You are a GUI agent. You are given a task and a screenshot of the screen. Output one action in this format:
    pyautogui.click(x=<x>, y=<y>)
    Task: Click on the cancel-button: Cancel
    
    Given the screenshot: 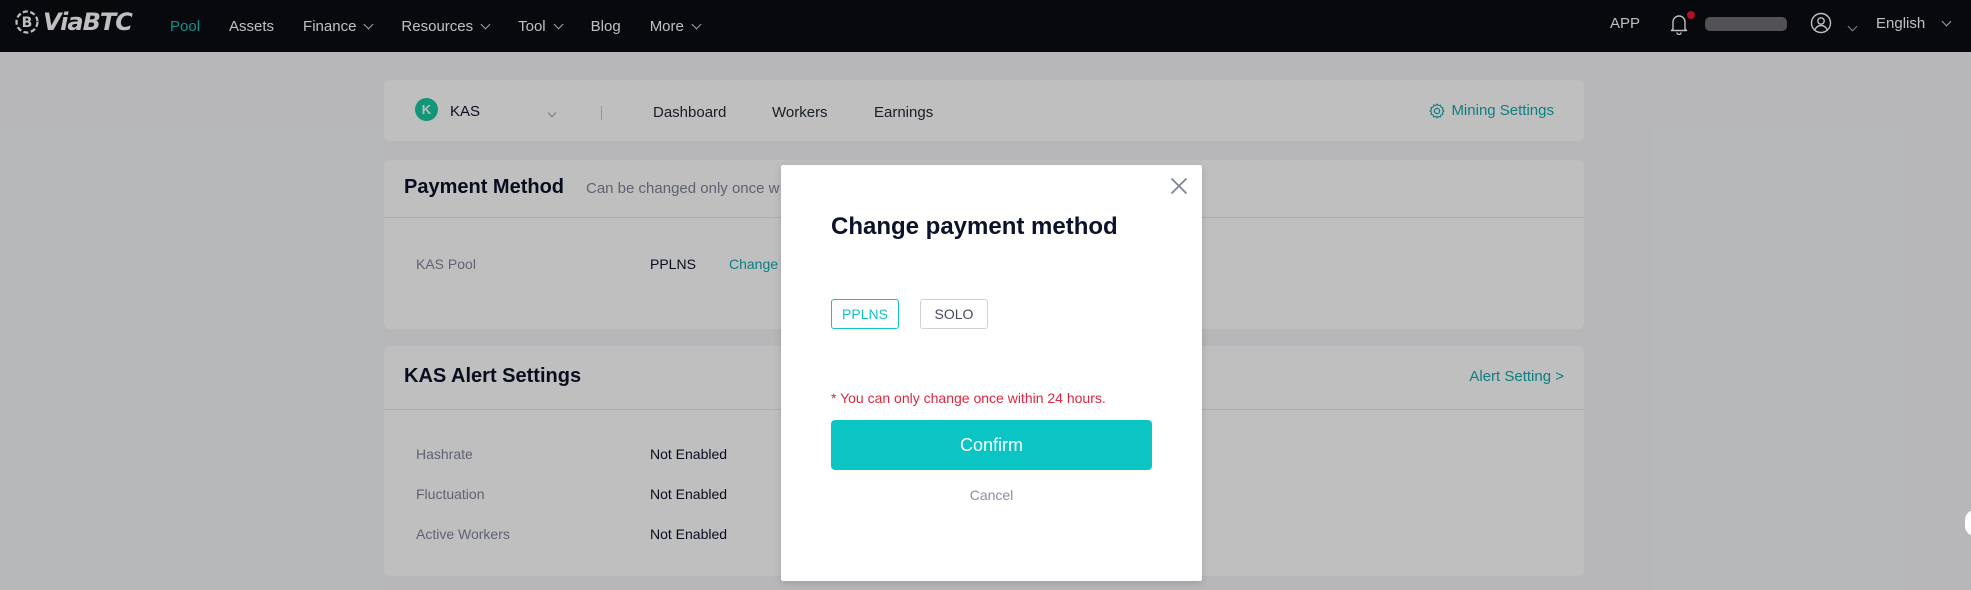 What is the action you would take?
    pyautogui.click(x=991, y=495)
    